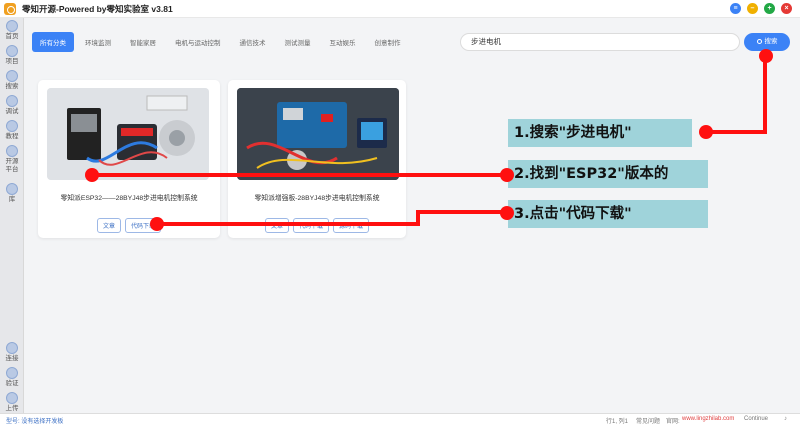 Image resolution: width=800 pixels, height=425 pixels. What do you see at coordinates (129, 198) in the screenshot?
I see `project-title: 零知派ESP32——28BYJ48步进电机控制系统` at bounding box center [129, 198].